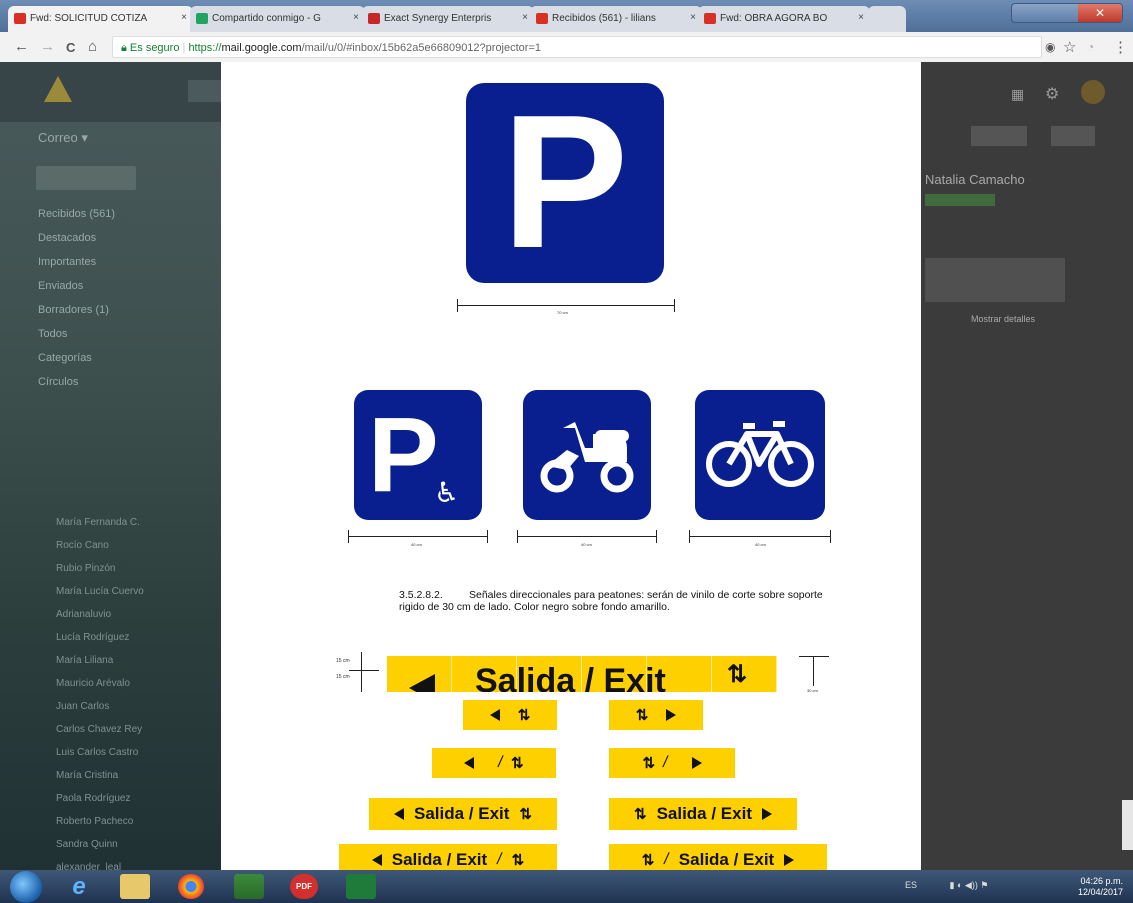 The width and height of the screenshot is (1133, 903). I want to click on dimension-label-motorcycle: 40 cm, so click(586, 544).